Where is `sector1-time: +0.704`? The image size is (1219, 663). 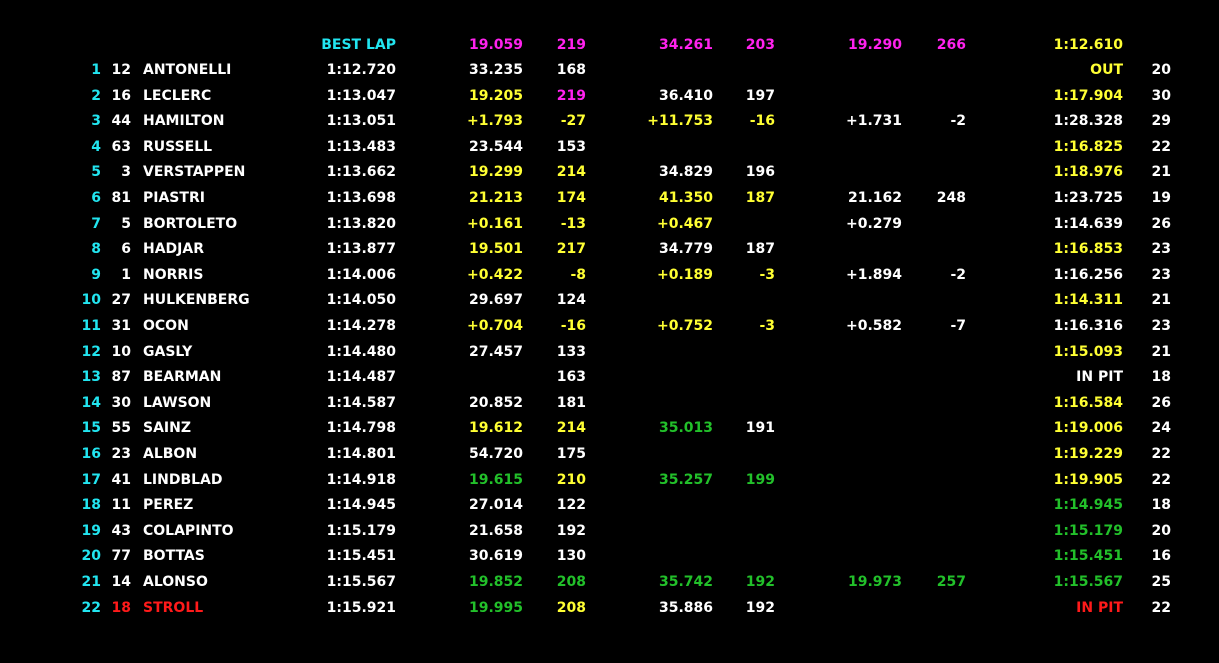
sector1-time: +0.704 is located at coordinates (494, 326).